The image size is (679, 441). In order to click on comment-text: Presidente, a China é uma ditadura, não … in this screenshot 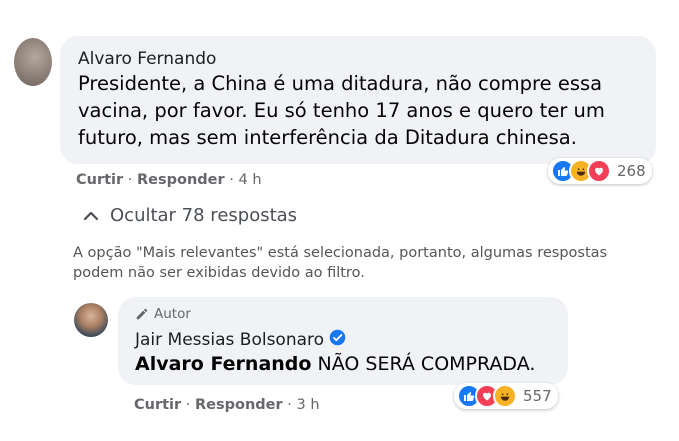, I will do `click(341, 110)`.